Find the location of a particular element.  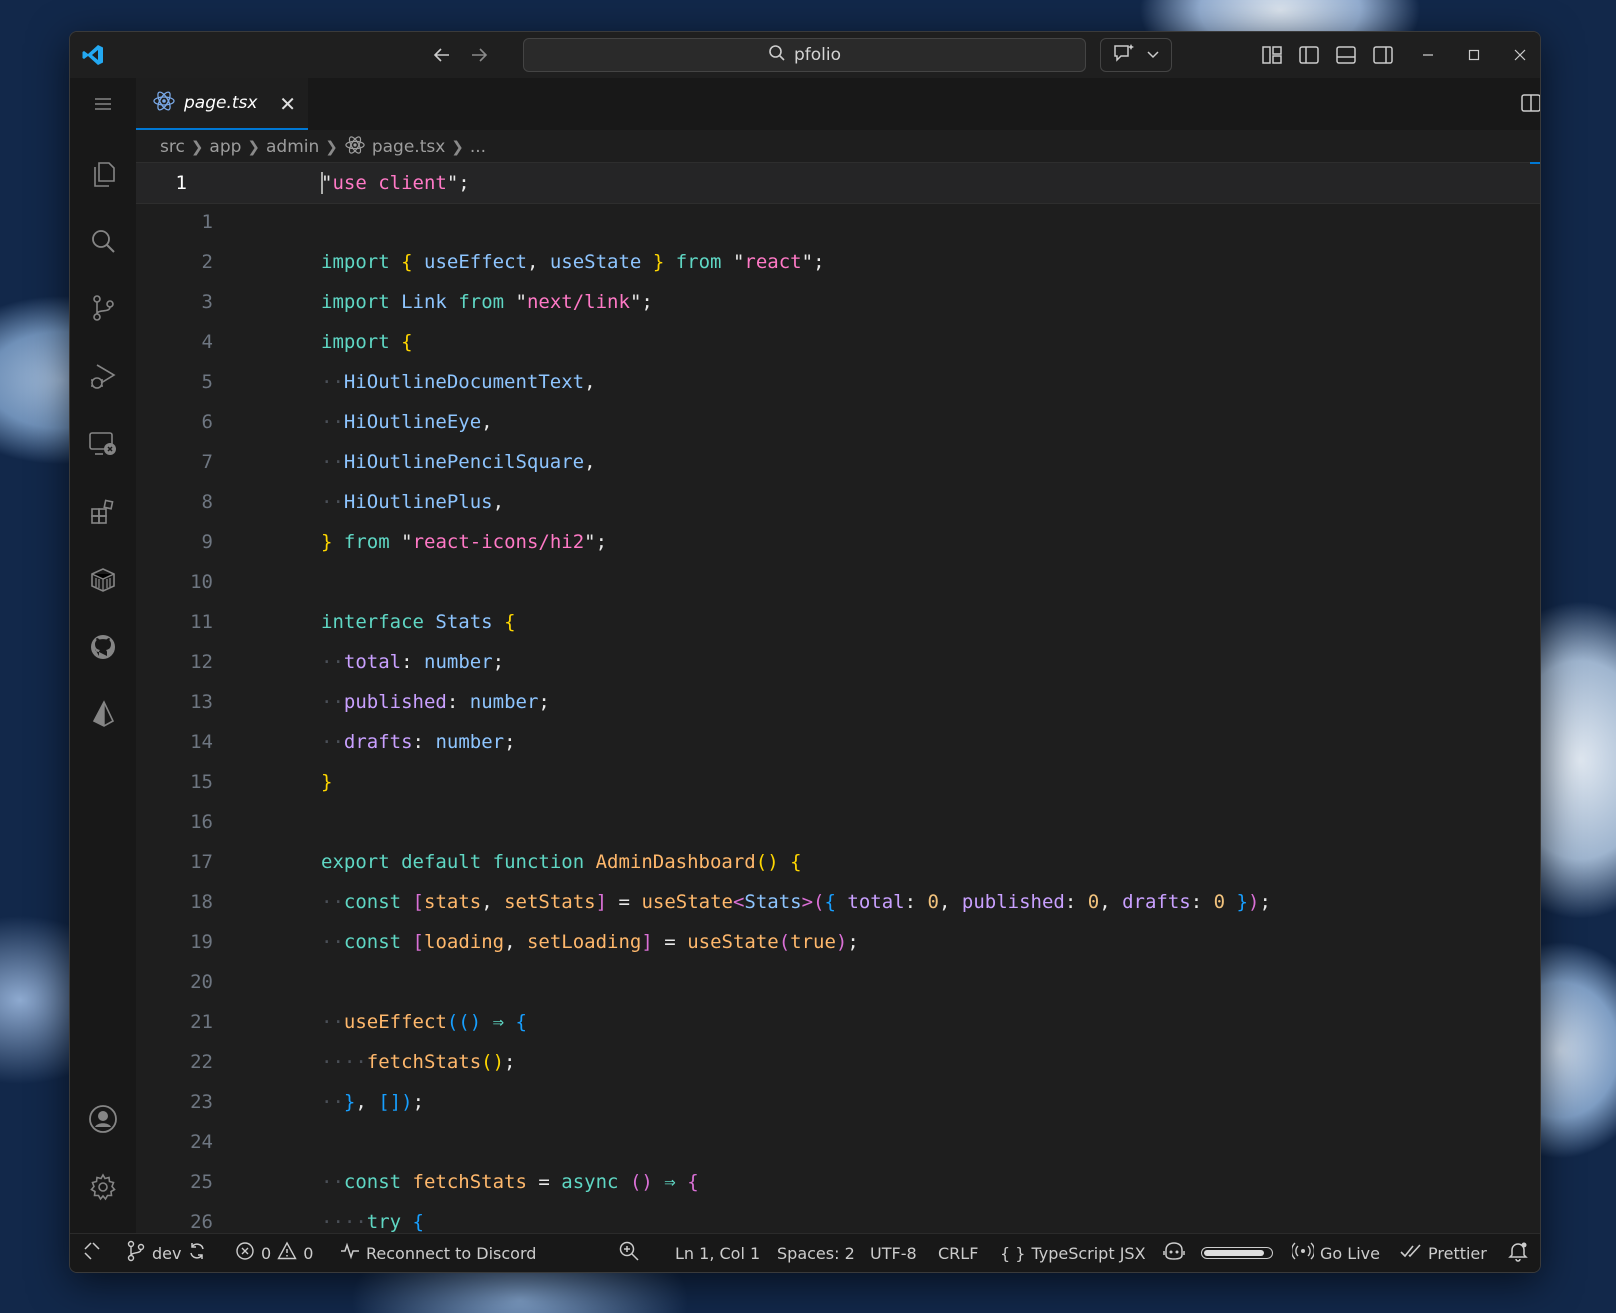

github-icon is located at coordinates (103, 647).